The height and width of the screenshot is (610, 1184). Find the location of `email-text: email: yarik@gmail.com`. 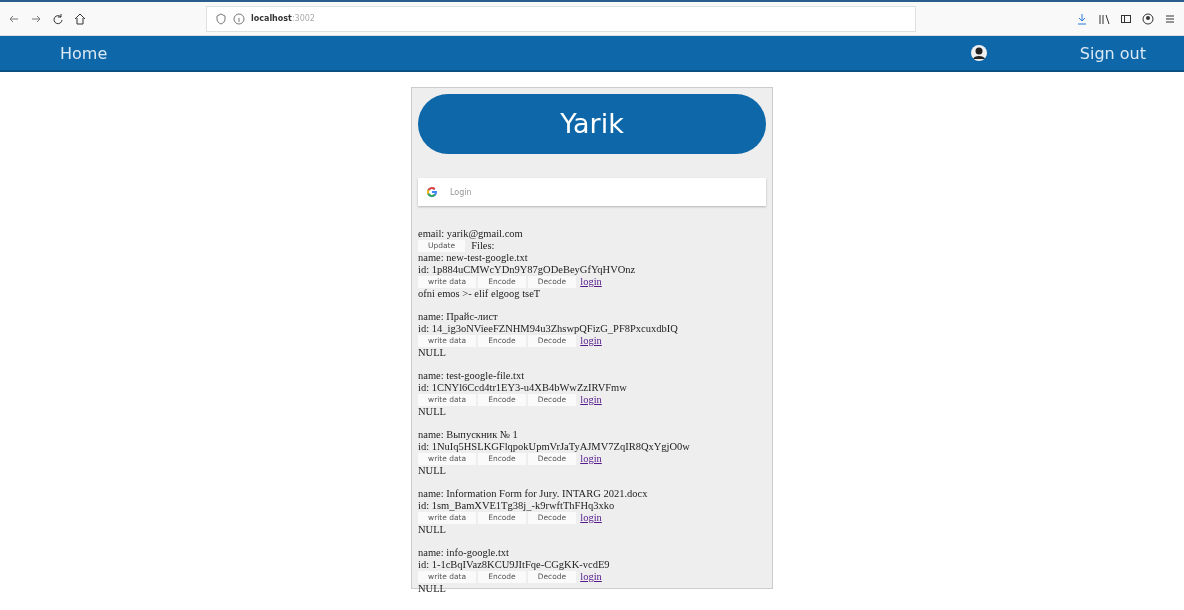

email-text: email: yarik@gmail.com is located at coordinates (471, 234).